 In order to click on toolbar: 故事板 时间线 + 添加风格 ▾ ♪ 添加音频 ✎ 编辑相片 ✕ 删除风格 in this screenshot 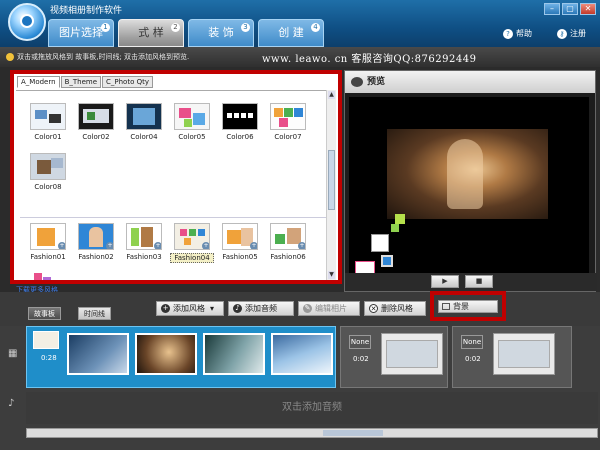, I will do `click(300, 310)`.